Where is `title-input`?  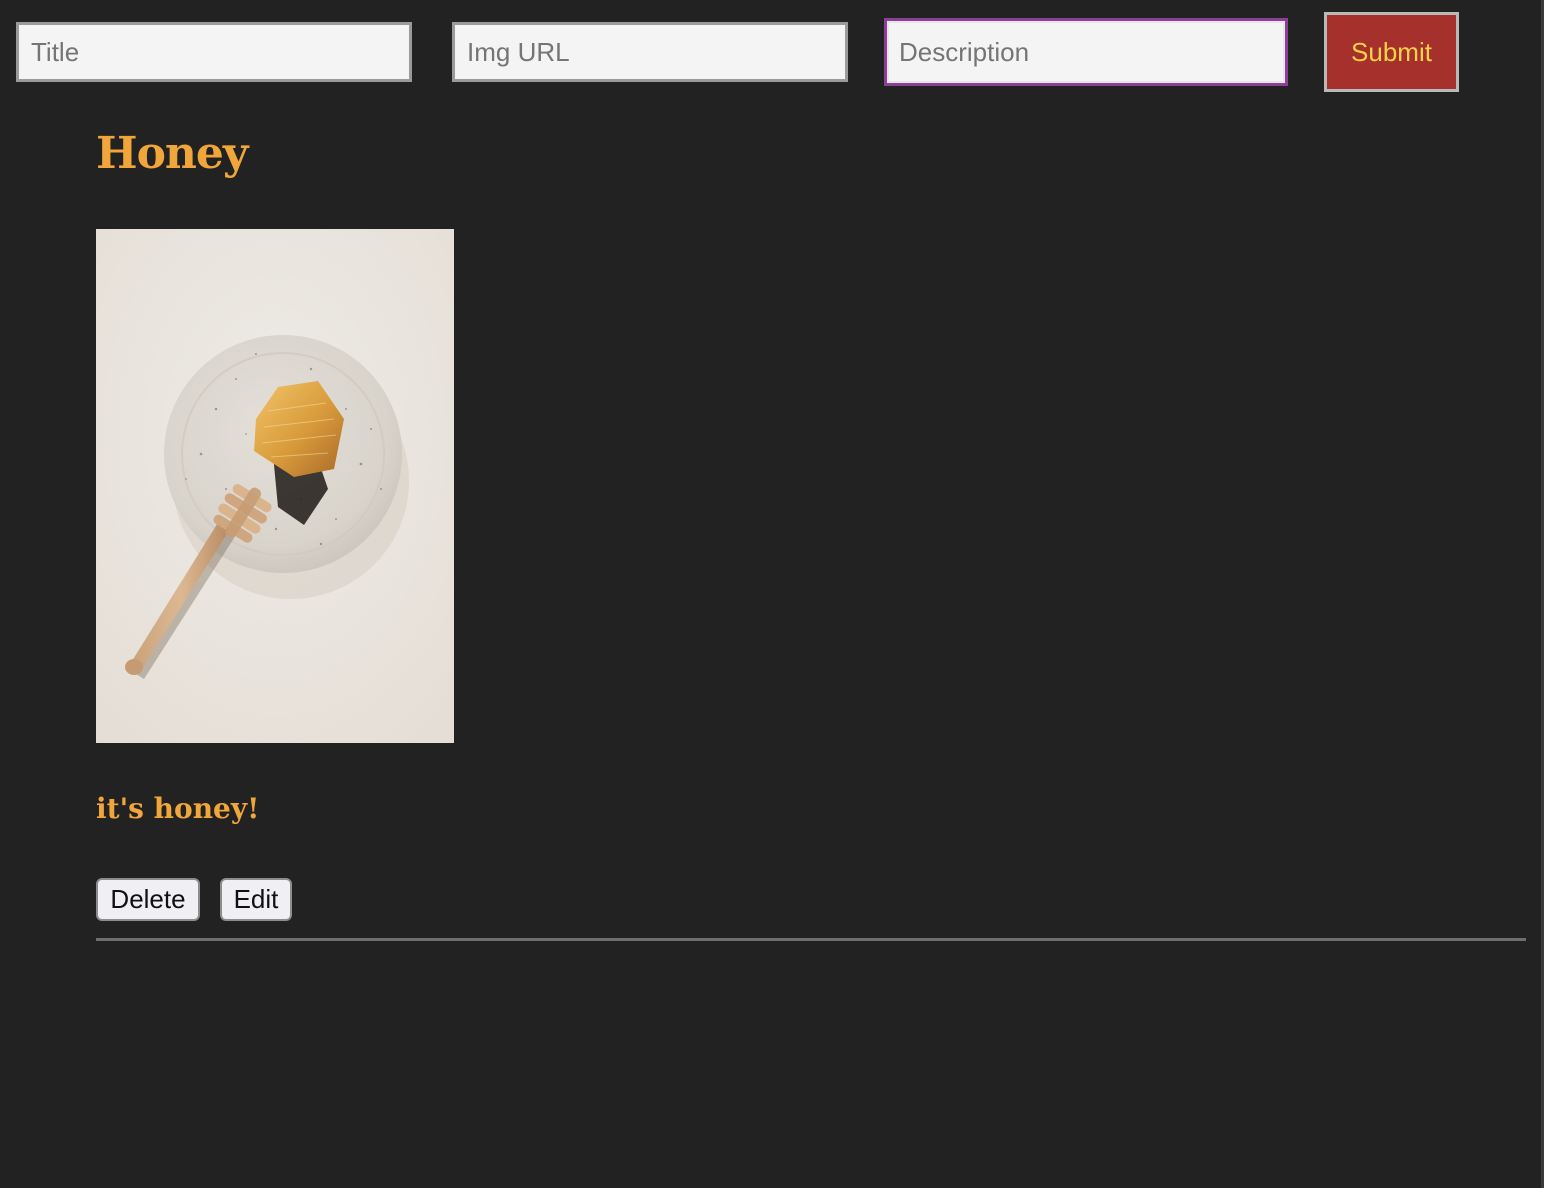
title-input is located at coordinates (214, 52).